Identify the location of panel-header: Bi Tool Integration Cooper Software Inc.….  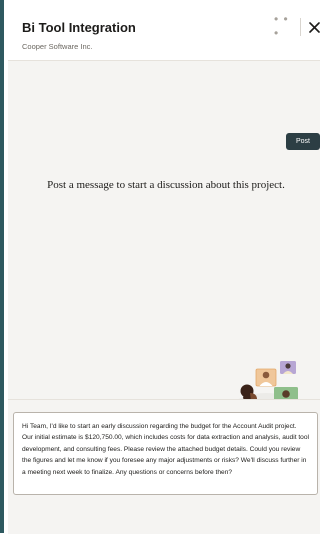
(164, 30).